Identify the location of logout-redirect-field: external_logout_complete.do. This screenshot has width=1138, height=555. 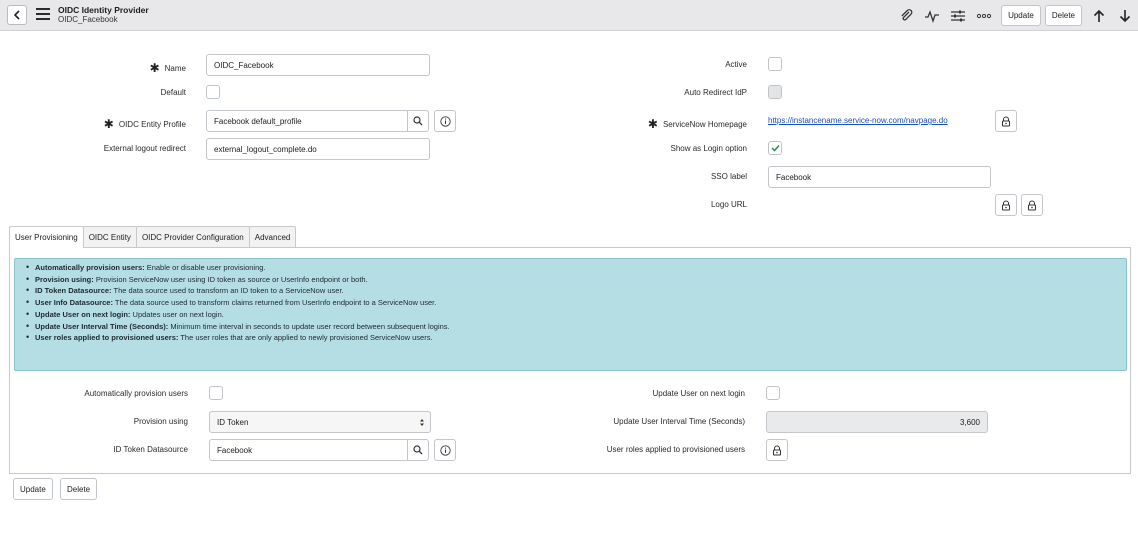
(318, 149).